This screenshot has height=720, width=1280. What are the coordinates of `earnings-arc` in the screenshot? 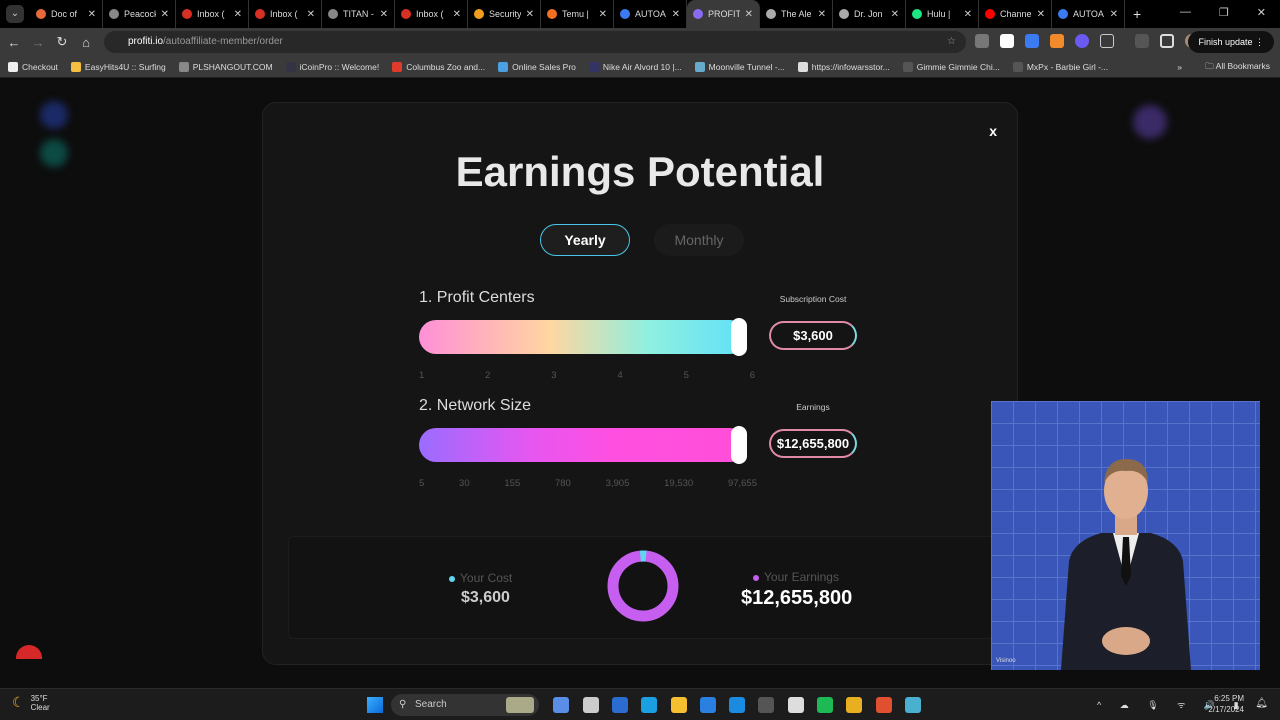 It's located at (643, 586).